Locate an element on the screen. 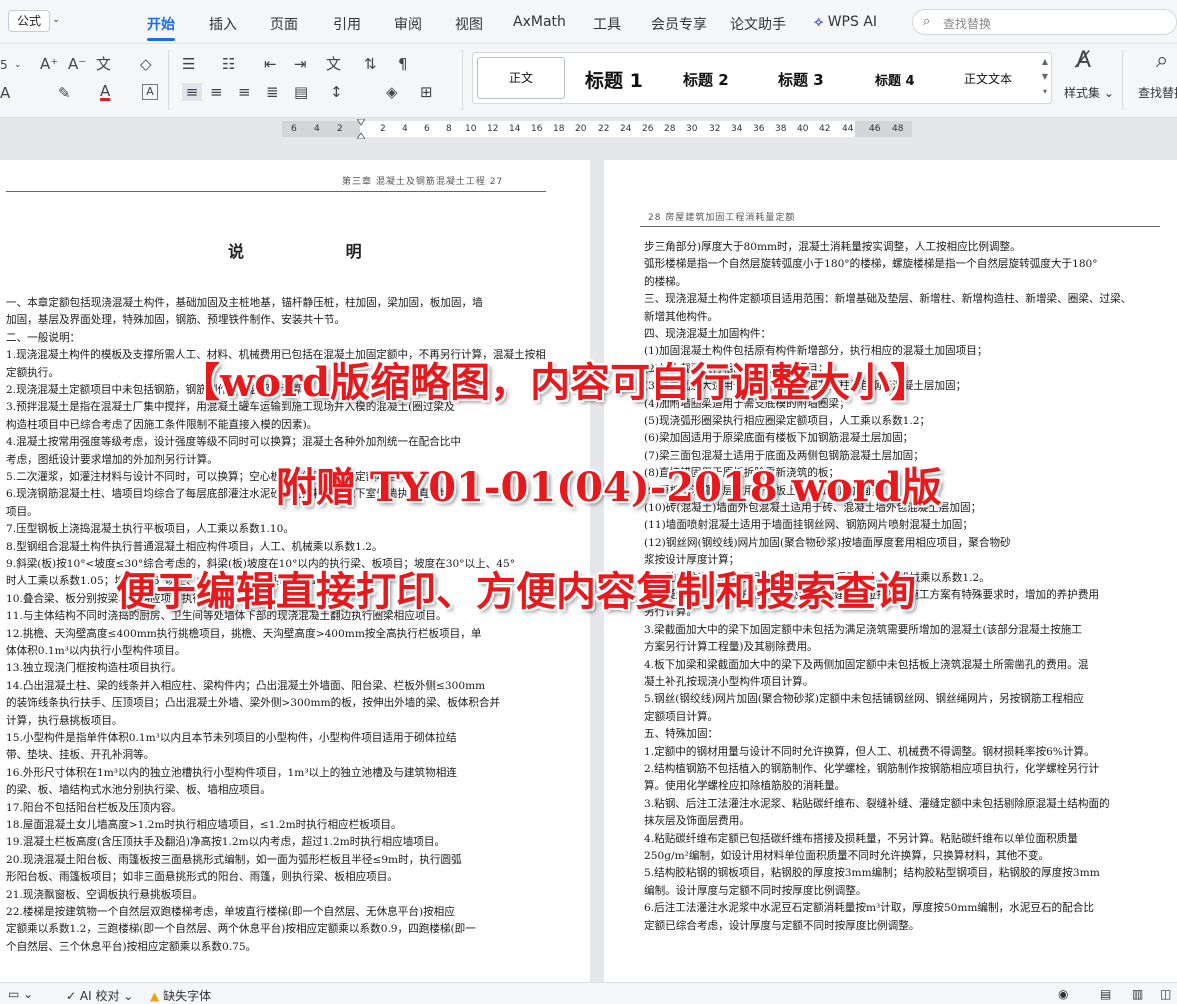  text-line: 二、一般说明： is located at coordinates (43, 337).